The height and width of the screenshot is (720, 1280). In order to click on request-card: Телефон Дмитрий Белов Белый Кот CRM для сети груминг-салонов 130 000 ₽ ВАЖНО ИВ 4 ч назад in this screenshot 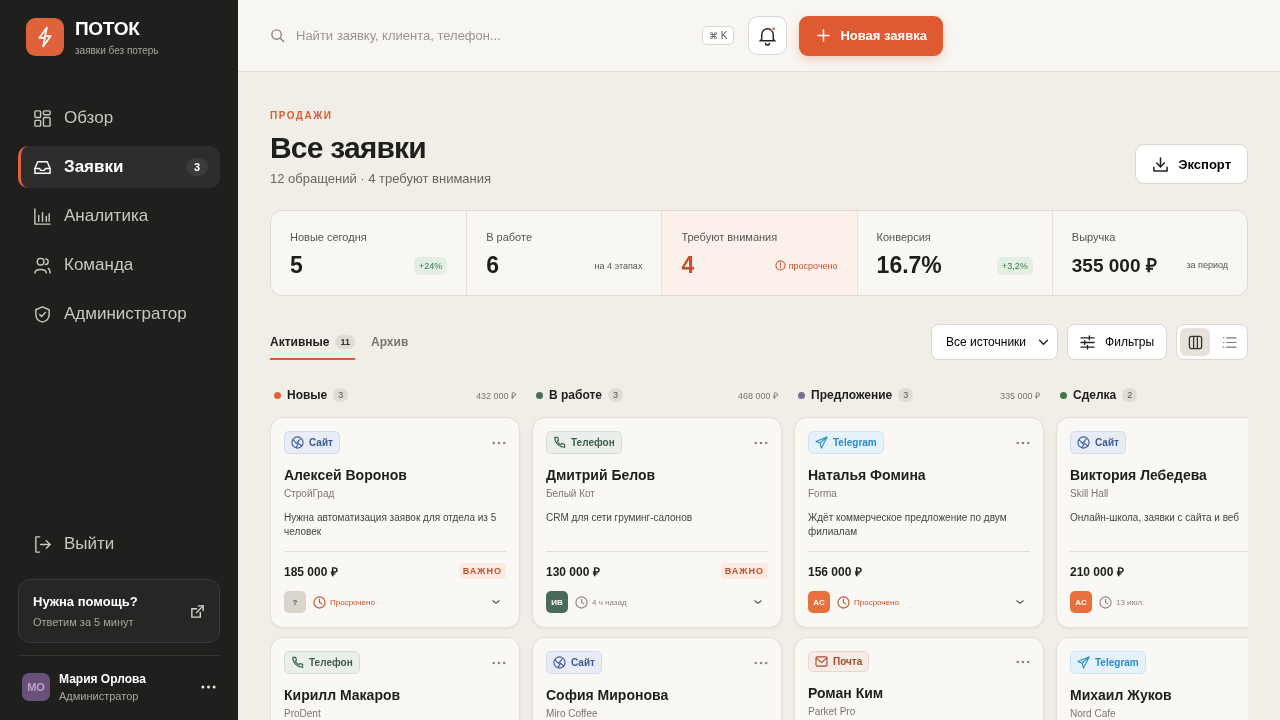, I will do `click(657, 522)`.